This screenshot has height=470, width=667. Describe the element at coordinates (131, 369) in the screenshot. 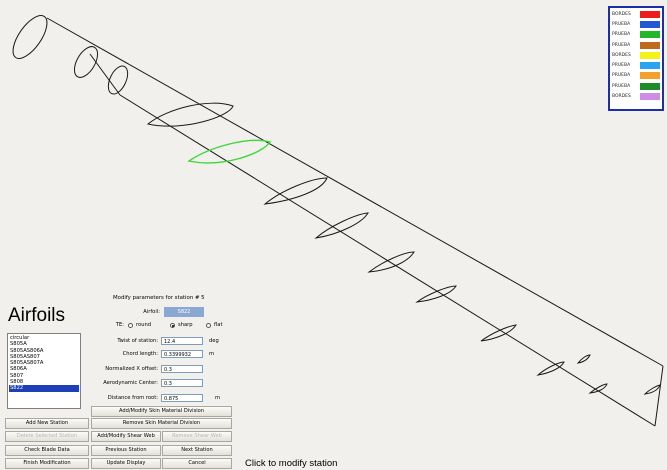

I see `xoffset-label: Normalized X offset:` at that location.